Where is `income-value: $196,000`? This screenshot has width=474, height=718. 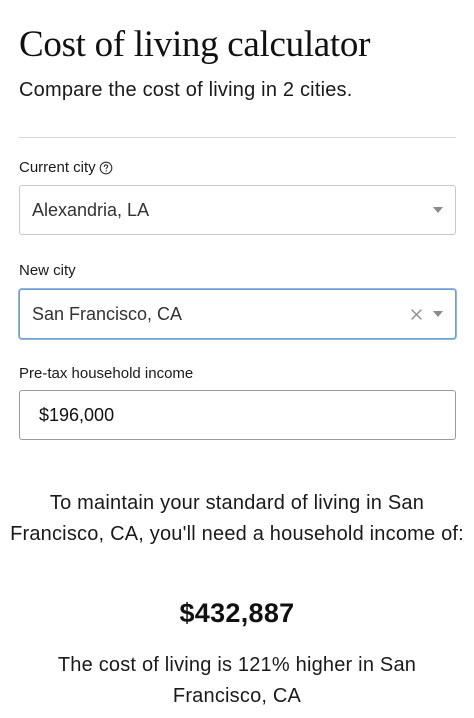
income-value: $196,000 is located at coordinates (77, 415).